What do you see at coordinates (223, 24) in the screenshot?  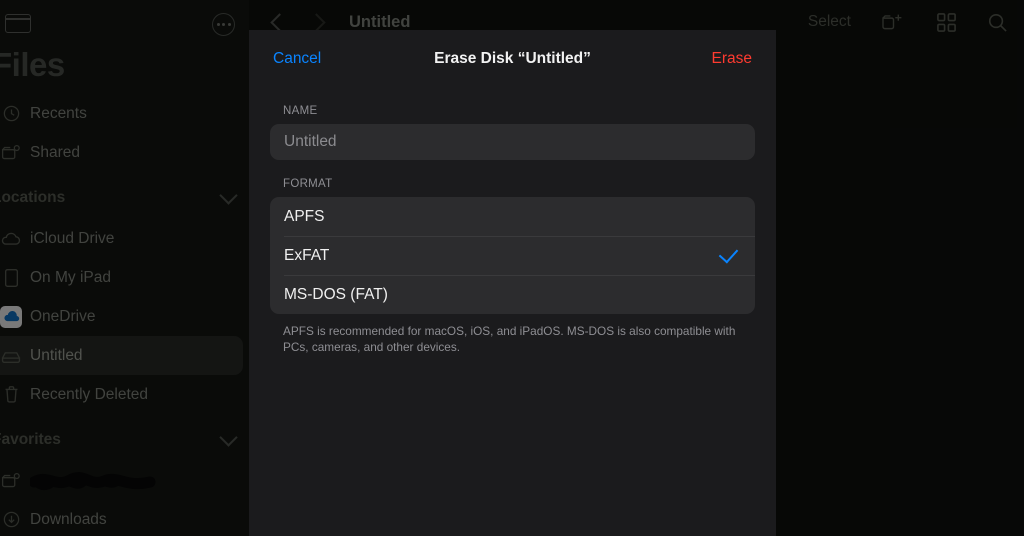 I see `ellipsis-circle-icon` at bounding box center [223, 24].